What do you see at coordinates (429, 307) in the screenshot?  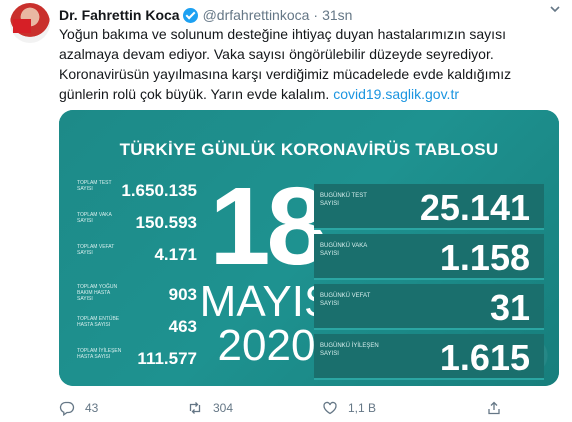 I see `daily-stat: BUGÜNKÜ VEFAT SAYISI 31` at bounding box center [429, 307].